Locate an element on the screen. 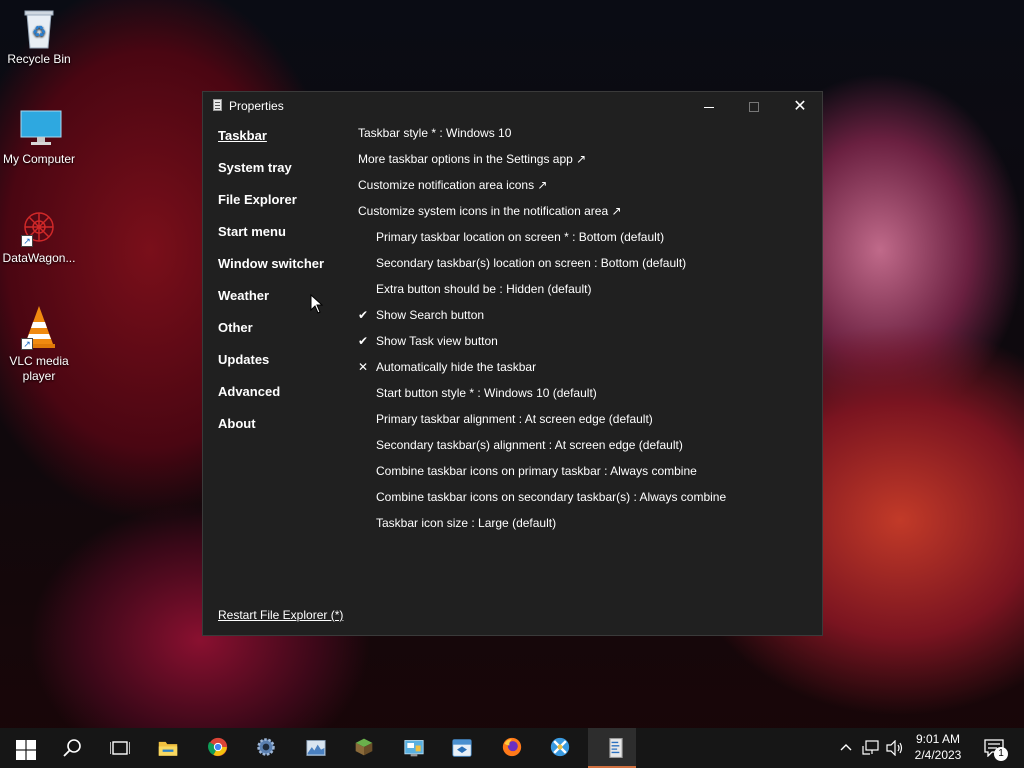 The image size is (1024, 768). setting-label: Taskbar icon size : Large (default) is located at coordinates (466, 523).